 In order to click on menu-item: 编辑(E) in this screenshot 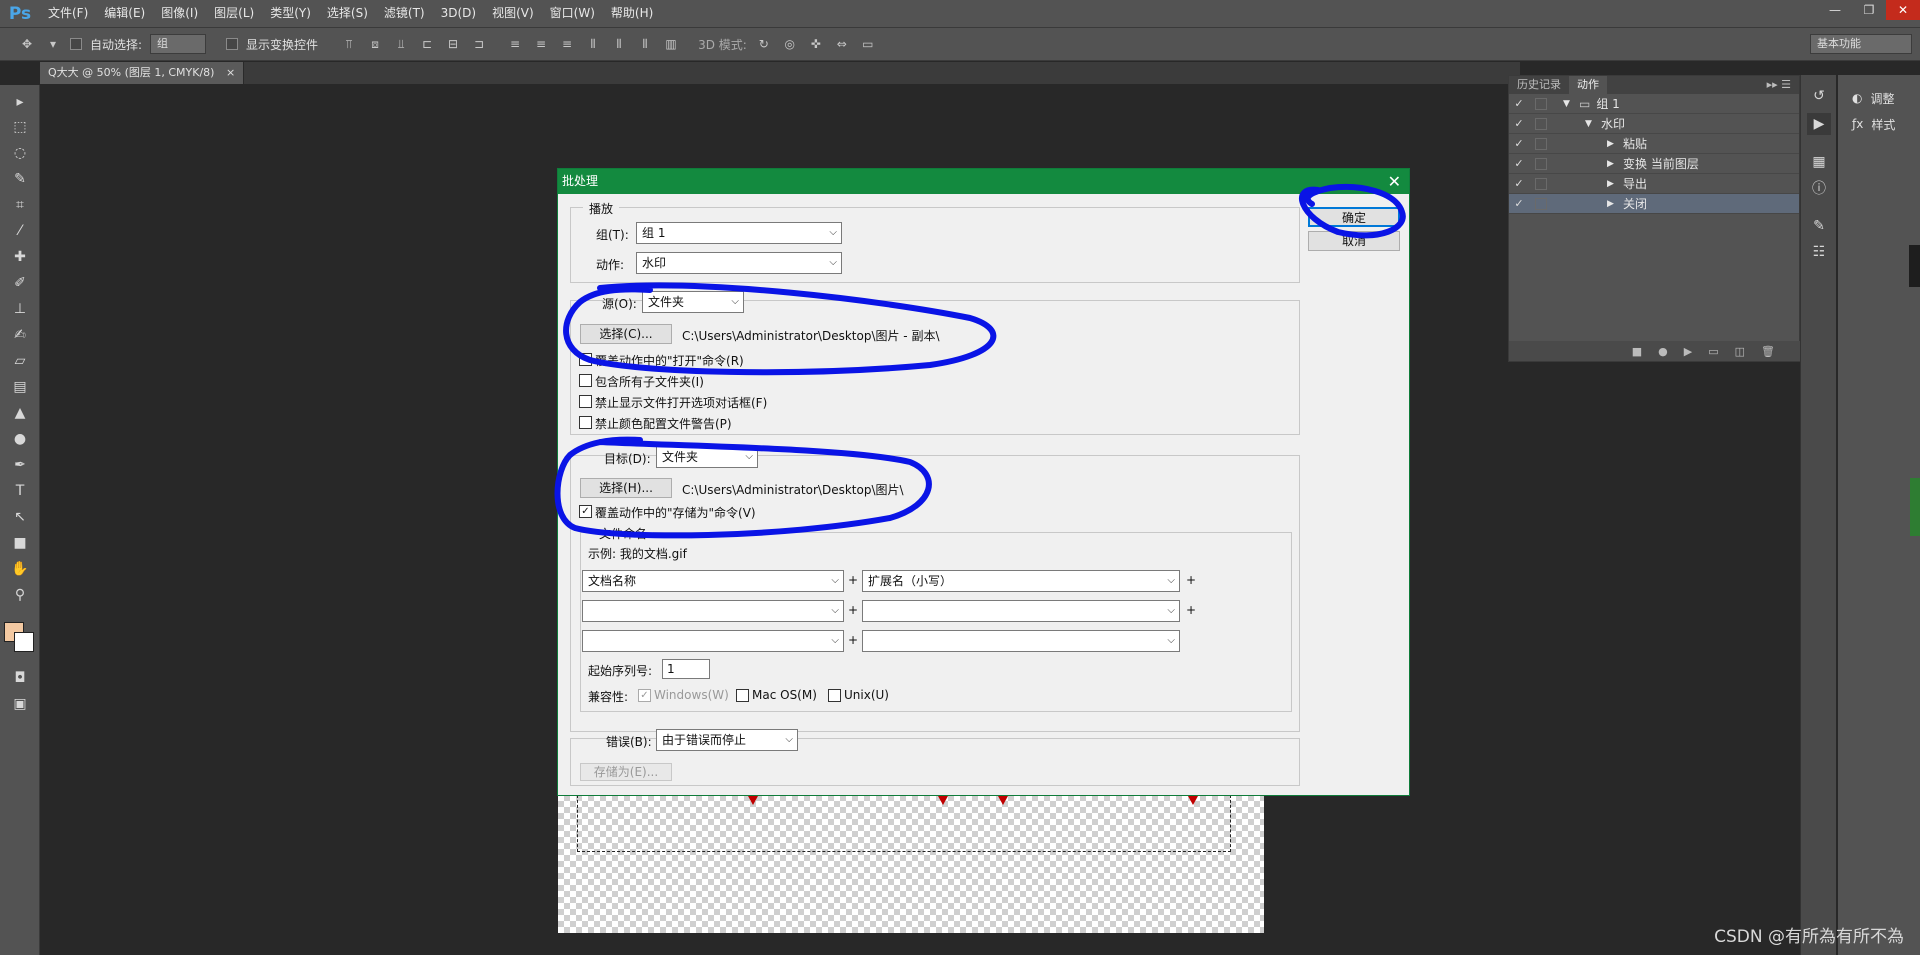, I will do `click(124, 13)`.